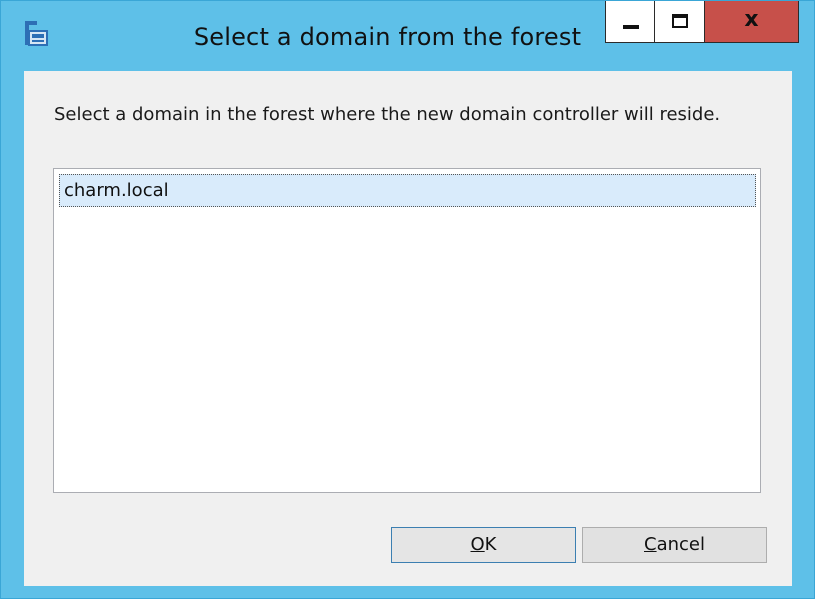 This screenshot has height=599, width=815. I want to click on cancel-label-rest: ancel, so click(680, 544).